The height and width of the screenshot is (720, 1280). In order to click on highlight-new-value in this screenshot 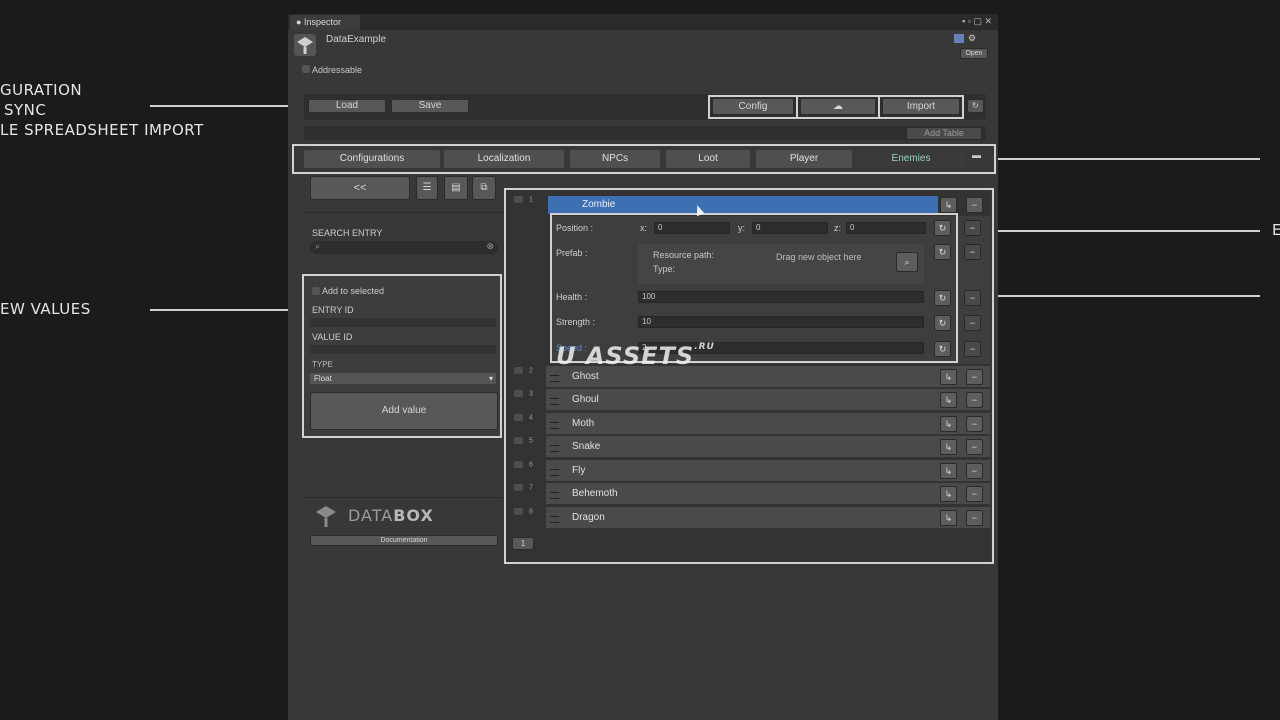, I will do `click(402, 356)`.